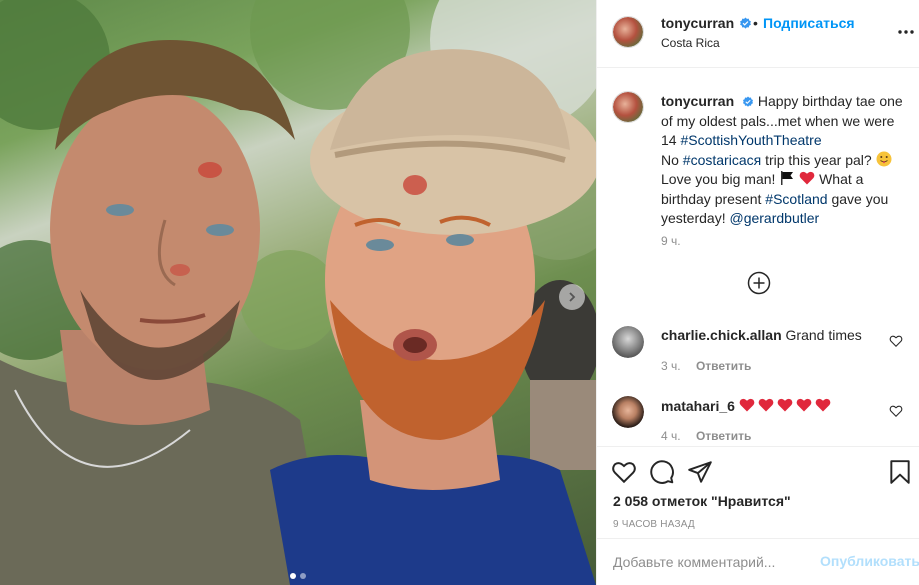 This screenshot has width=919, height=585. What do you see at coordinates (293, 576) in the screenshot?
I see `carousel-dot-active` at bounding box center [293, 576].